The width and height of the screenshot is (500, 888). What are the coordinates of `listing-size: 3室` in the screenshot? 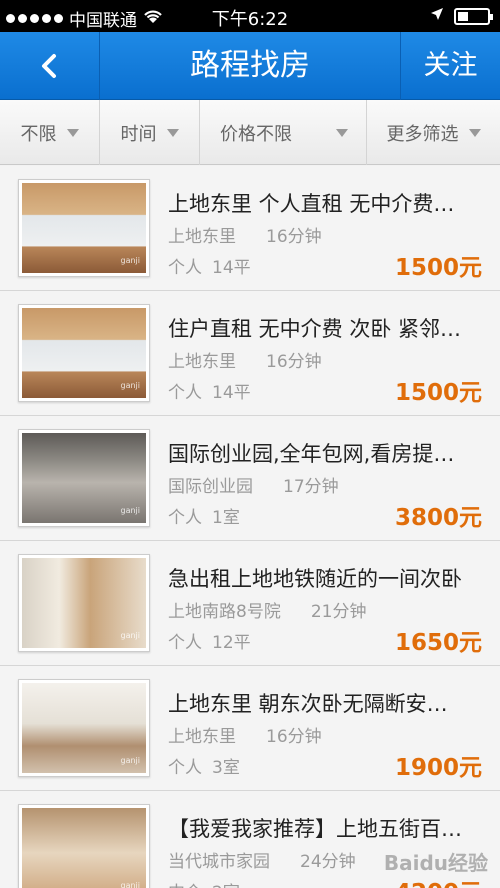 It's located at (226, 768).